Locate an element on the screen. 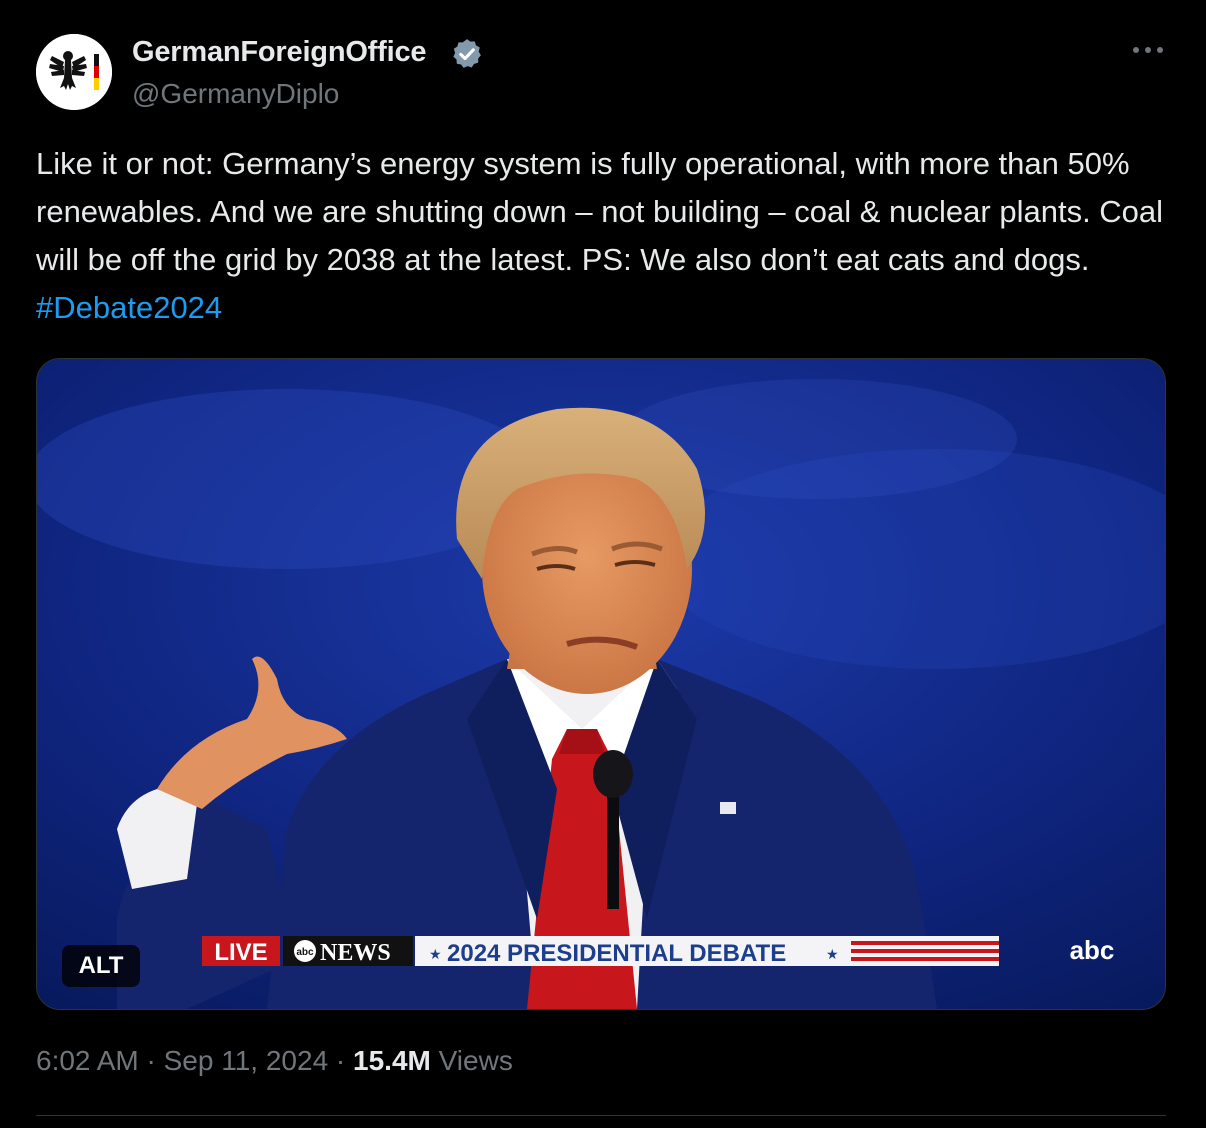 The width and height of the screenshot is (1206, 1128). handle: @GermanyDiplo is located at coordinates (235, 94).